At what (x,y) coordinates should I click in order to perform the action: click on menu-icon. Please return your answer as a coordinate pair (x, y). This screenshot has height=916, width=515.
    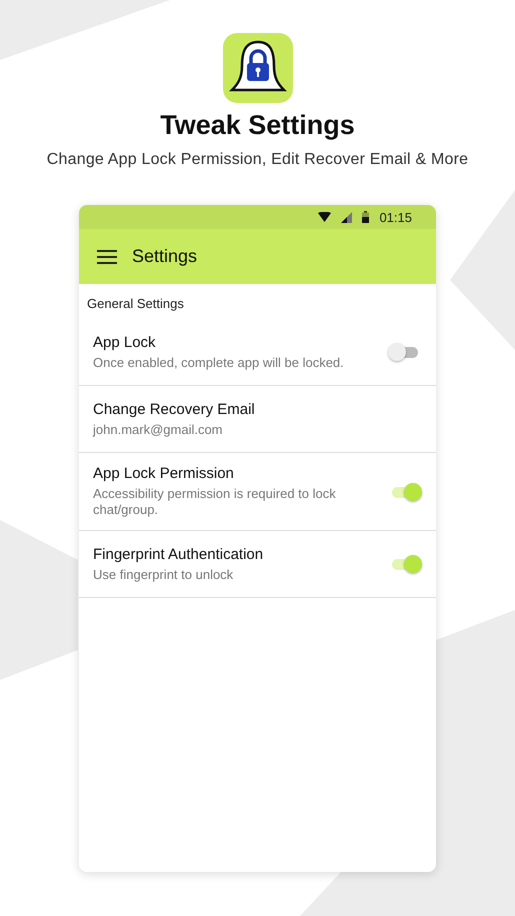
    Looking at the image, I should click on (107, 256).